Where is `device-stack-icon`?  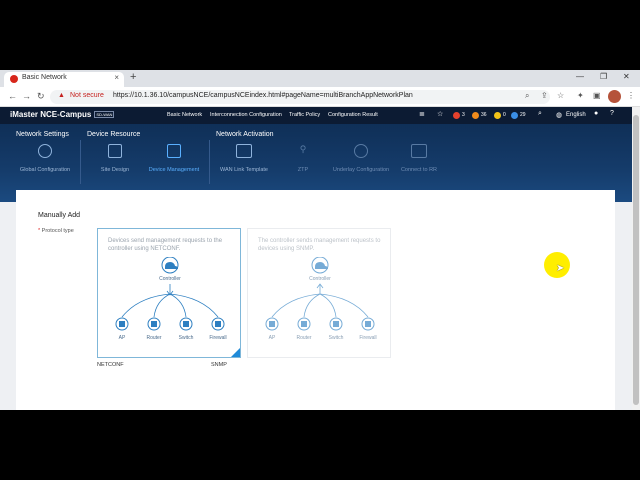 device-stack-icon is located at coordinates (174, 151).